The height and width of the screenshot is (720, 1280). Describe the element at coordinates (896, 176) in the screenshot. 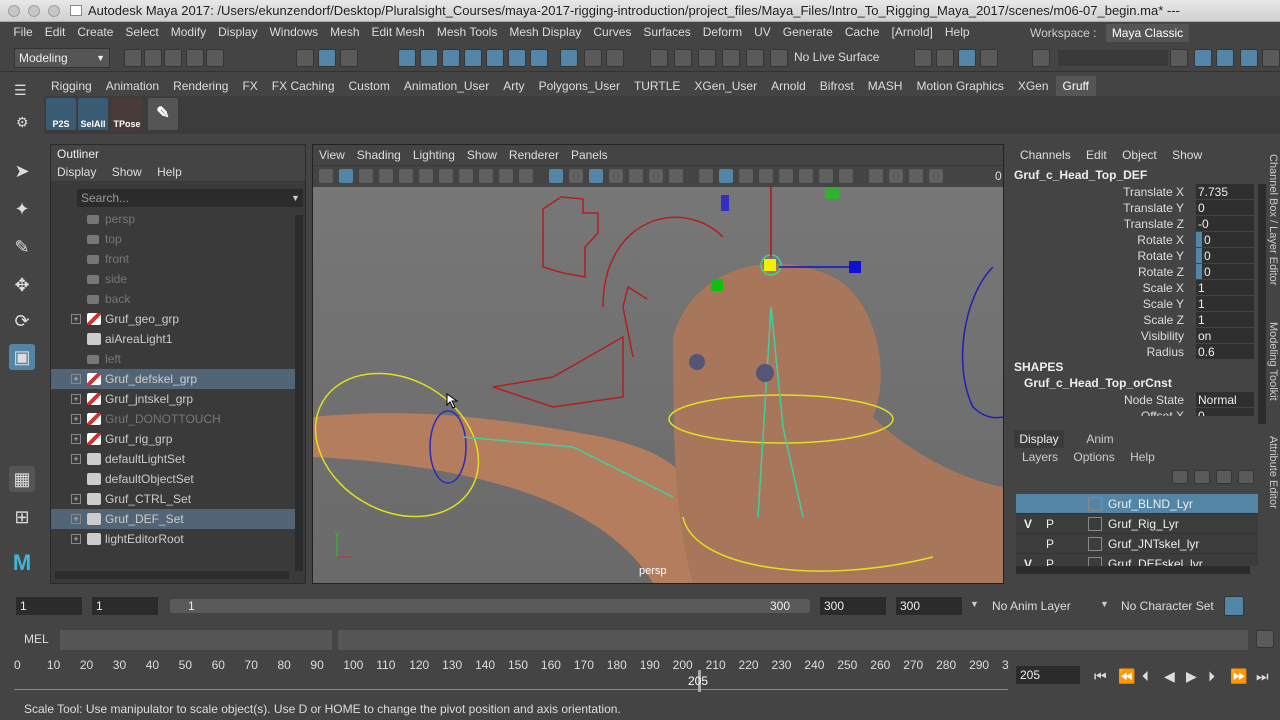

I see `frame-selected-icon` at that location.